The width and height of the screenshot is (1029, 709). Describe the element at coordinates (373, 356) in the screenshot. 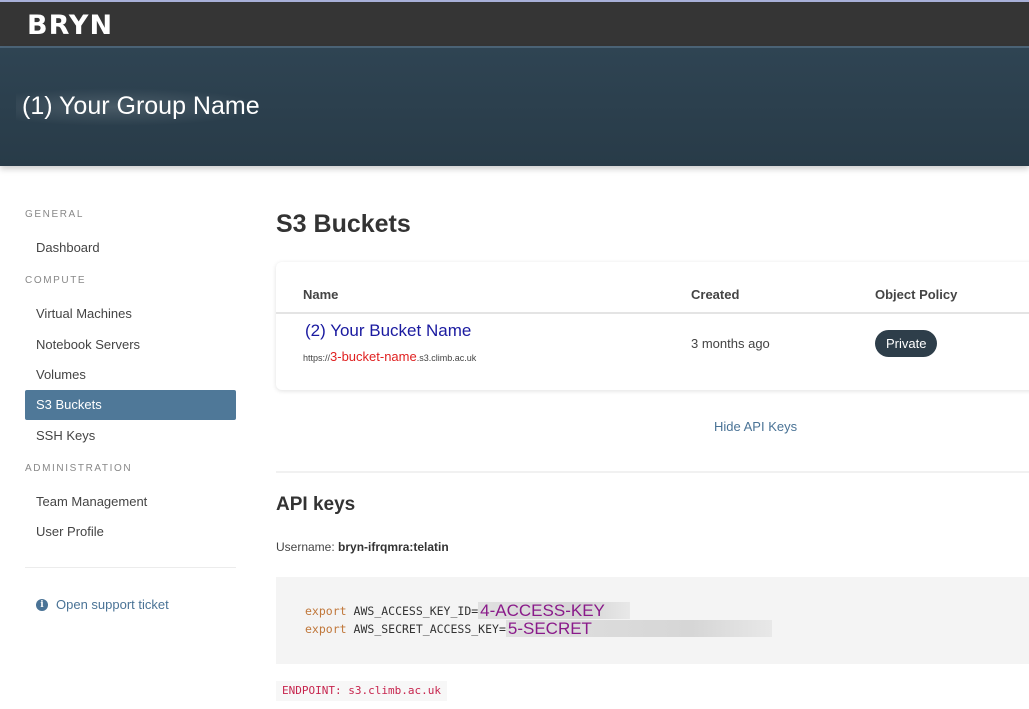

I see `bucket-url-bucket: 3-bucket-name` at that location.